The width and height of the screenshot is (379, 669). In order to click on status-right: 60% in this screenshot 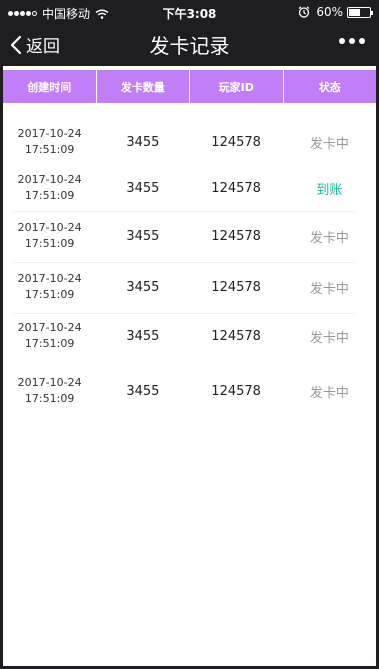, I will do `click(335, 12)`.